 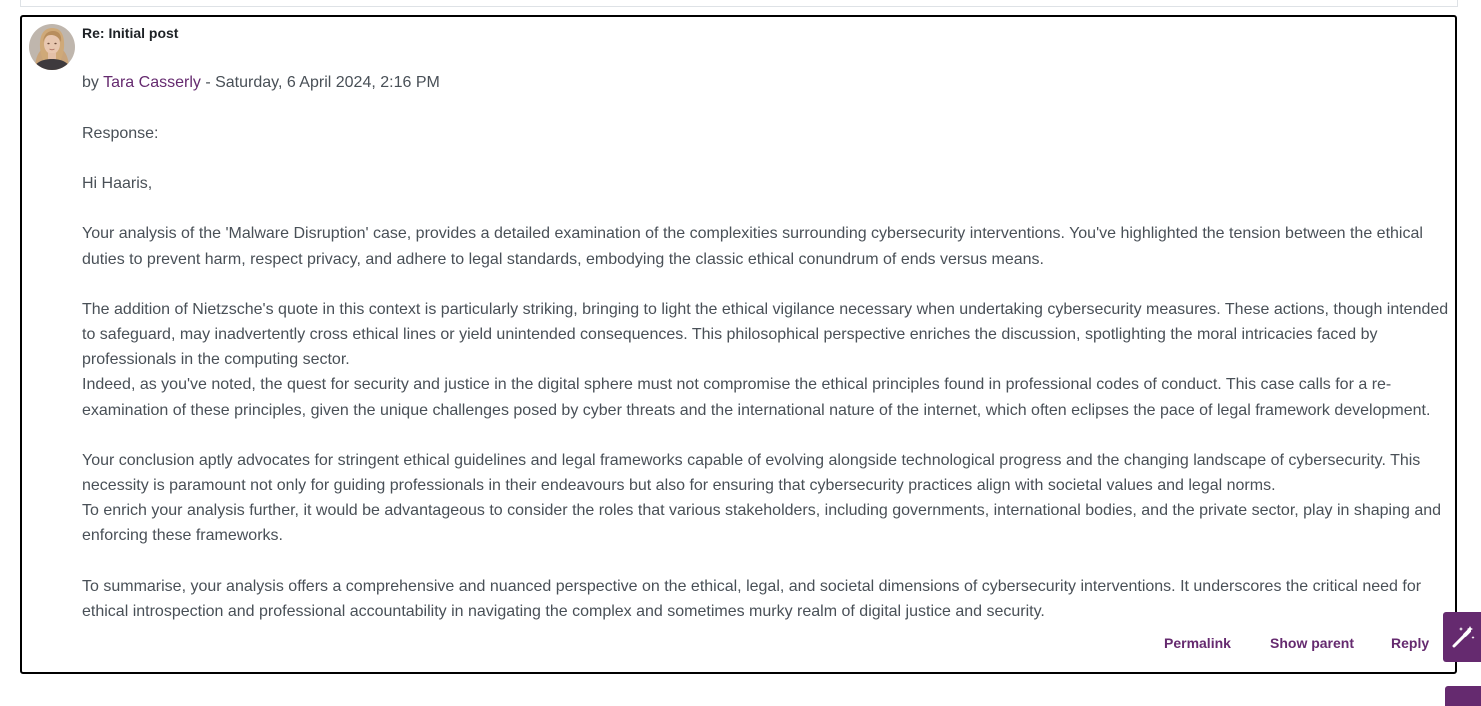 I want to click on avatar, so click(x=52, y=47).